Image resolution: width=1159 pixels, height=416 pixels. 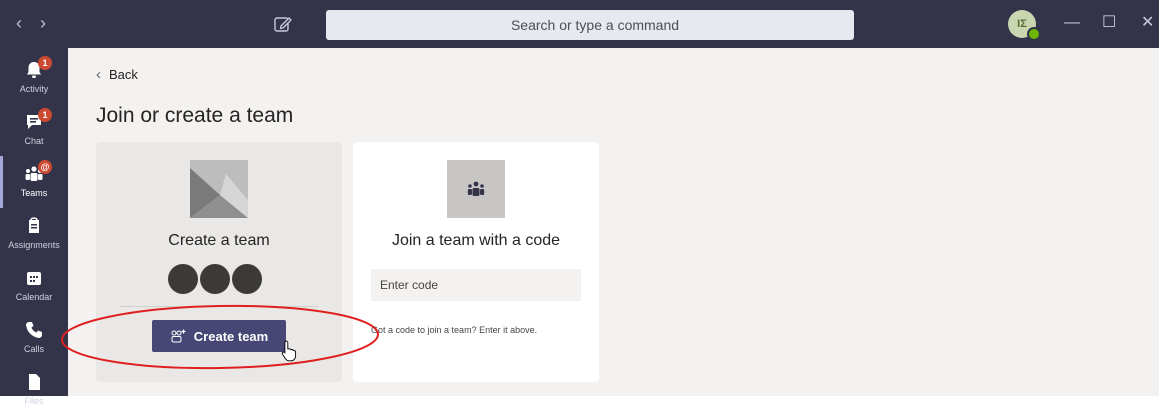 I want to click on create-team-card: Create a team Create team, so click(x=219, y=262).